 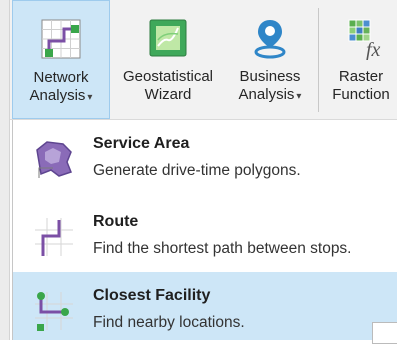 I want to click on geostatistical-wizard-button: Geostatistical Wizard, so click(x=168, y=59).